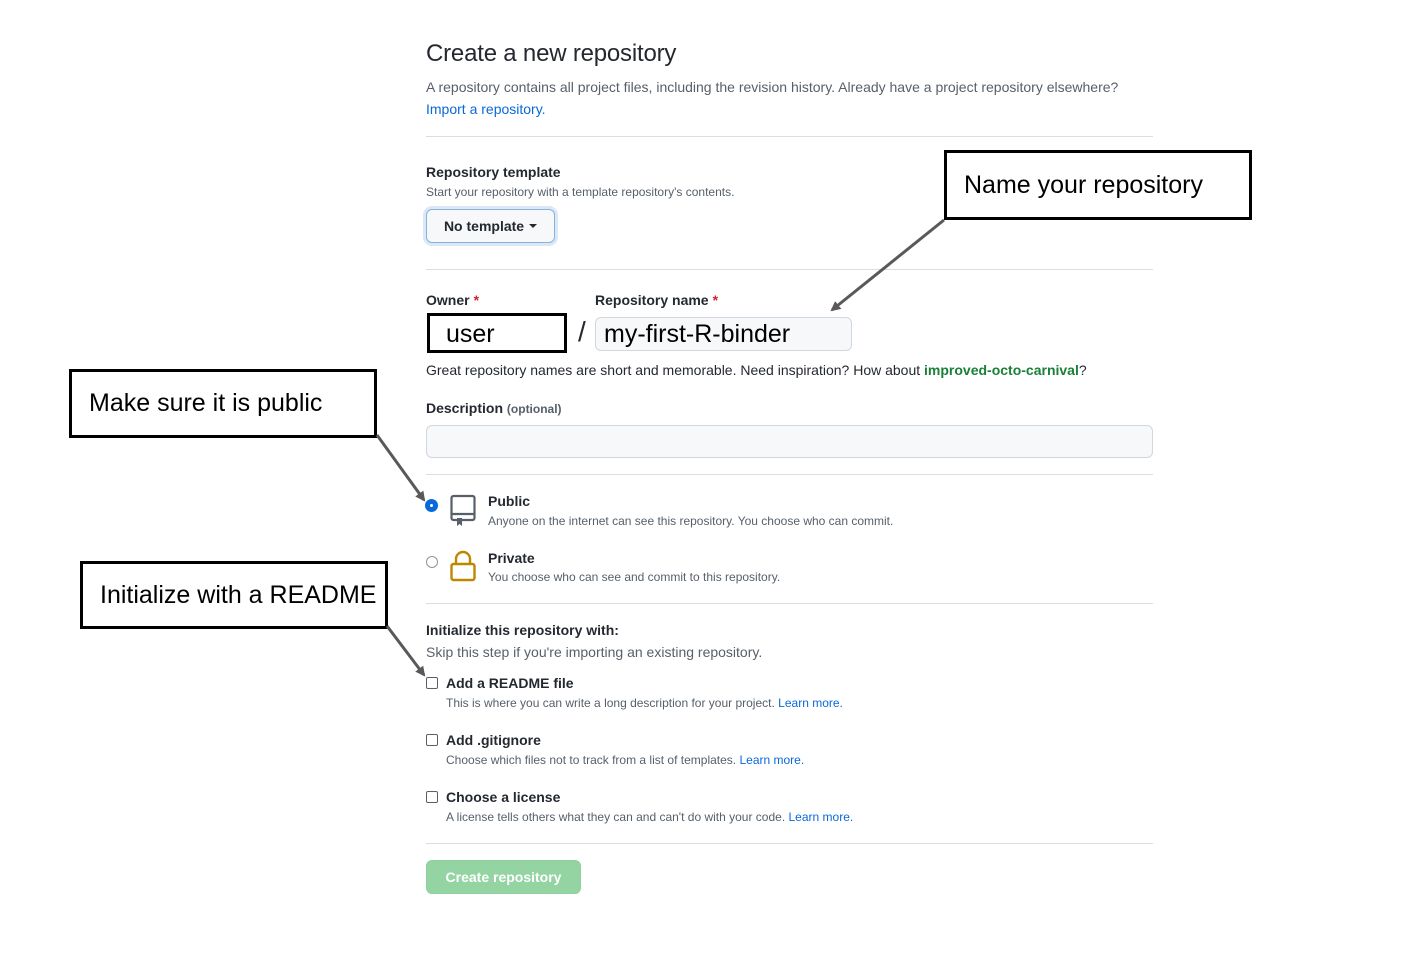 The width and height of the screenshot is (1424, 958). Describe the element at coordinates (887, 265) in the screenshot. I see `arrow-to-repo-name` at that location.